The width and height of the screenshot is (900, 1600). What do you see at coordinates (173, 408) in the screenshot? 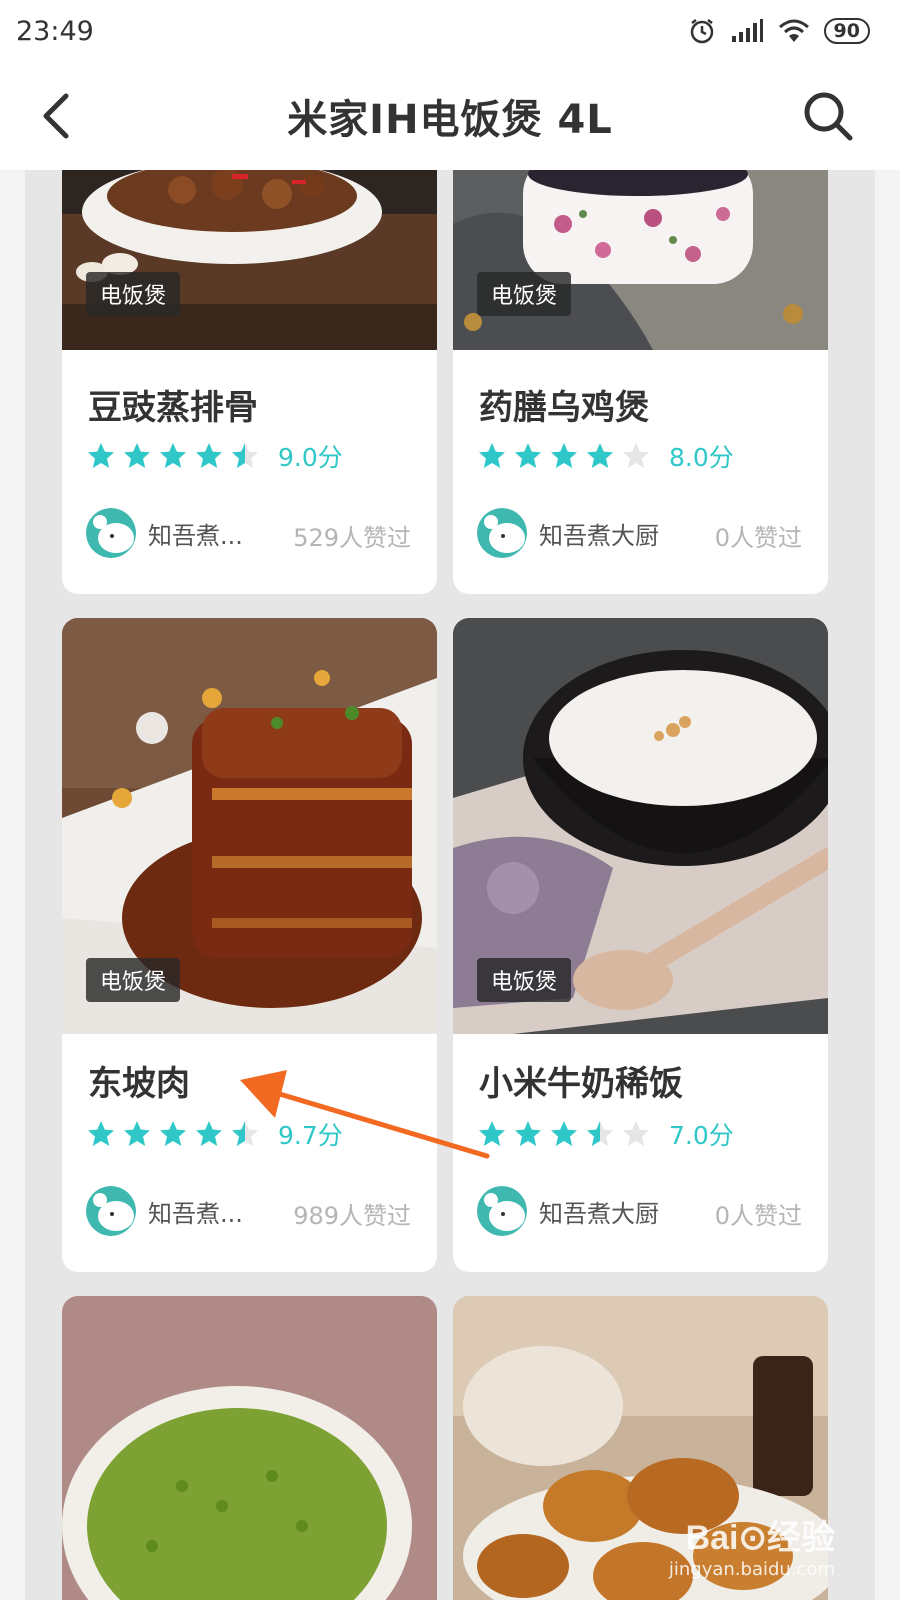
I see `recipe-title: 豆豉蒸排骨` at bounding box center [173, 408].